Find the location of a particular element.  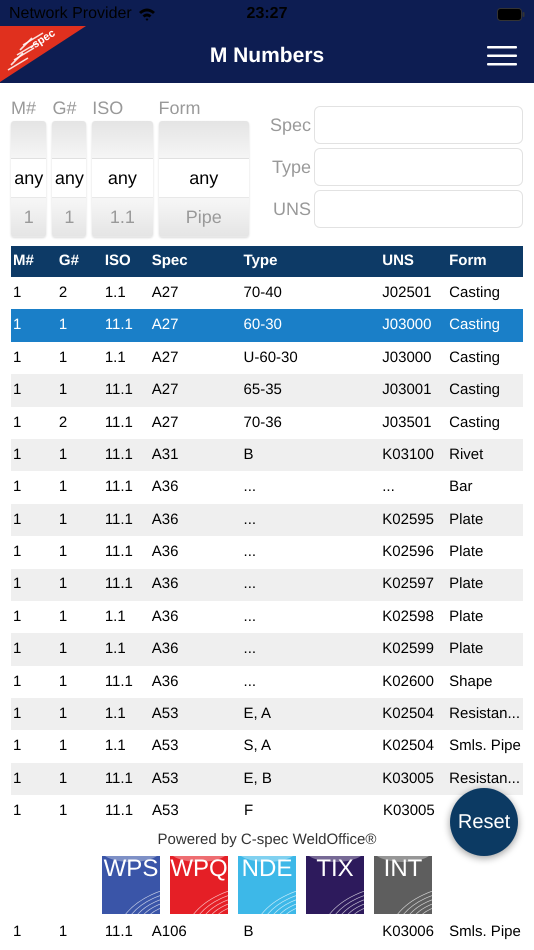

logo-text: -spec is located at coordinates (42, 40).